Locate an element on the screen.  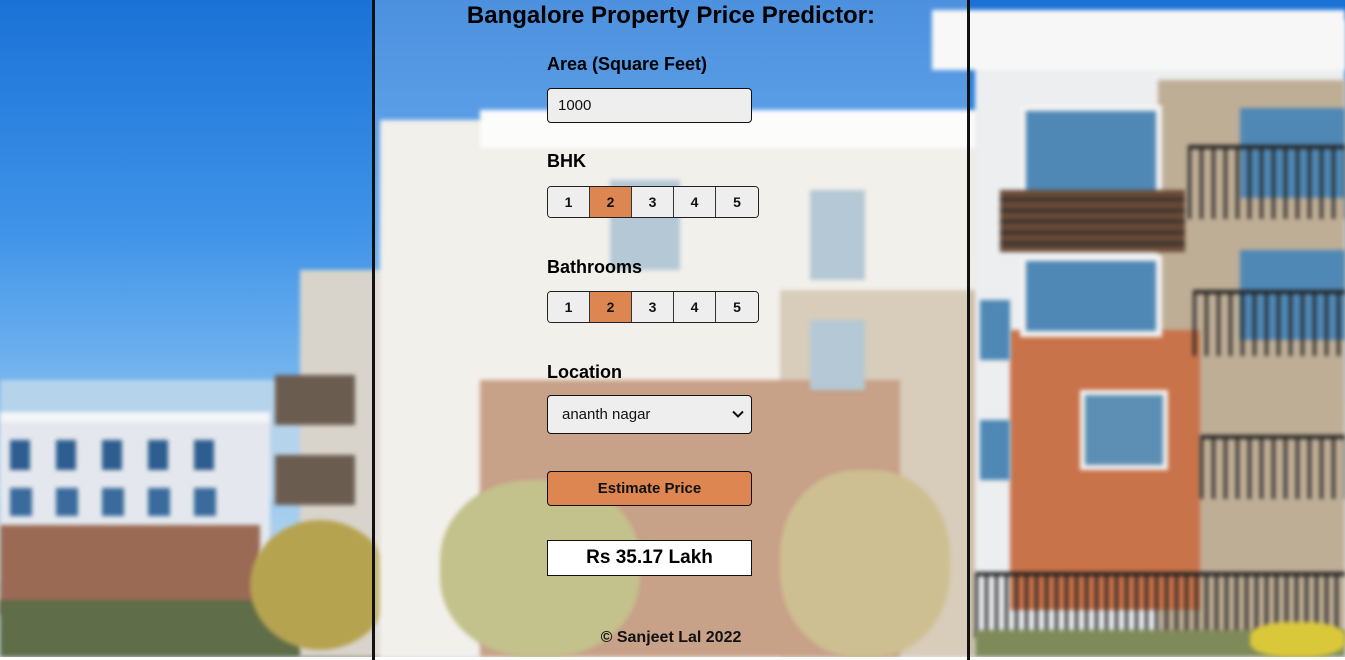
bathrooms-selector: 1 2 3 4 5 is located at coordinates (653, 307).